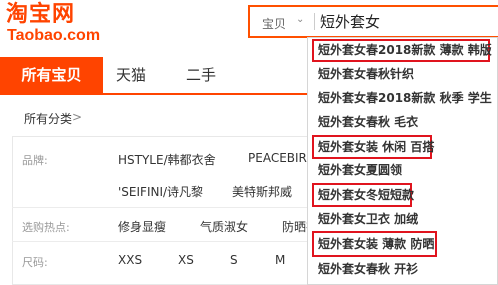  What do you see at coordinates (368, 122) in the screenshot?
I see `suggestion-item: 短外套女春秋 毛衣` at bounding box center [368, 122].